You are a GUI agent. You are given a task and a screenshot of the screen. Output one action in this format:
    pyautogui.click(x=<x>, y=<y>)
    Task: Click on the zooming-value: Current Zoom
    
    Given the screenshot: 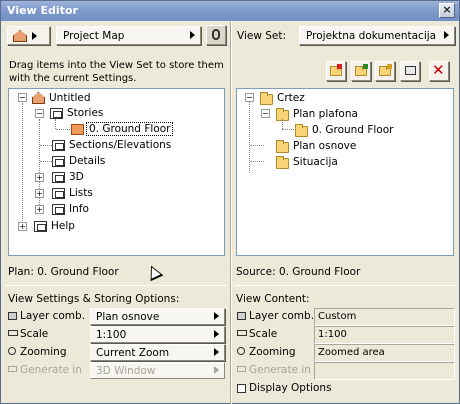 What is the action you would take?
    pyautogui.click(x=133, y=353)
    